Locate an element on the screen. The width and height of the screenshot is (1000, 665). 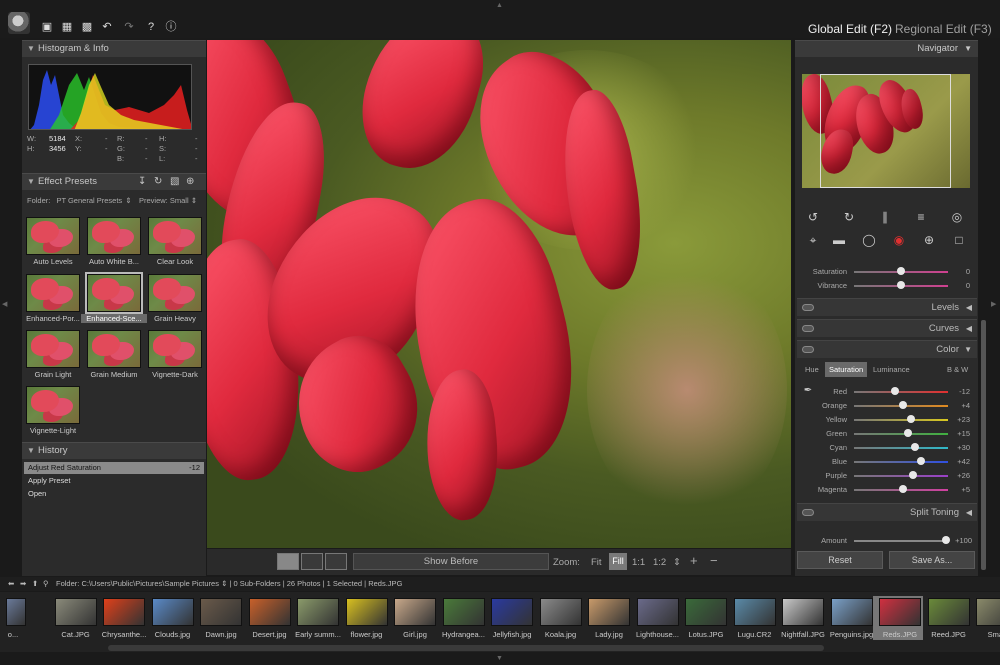
color-section-header: Color ▼ is located at coordinates (887, 349).